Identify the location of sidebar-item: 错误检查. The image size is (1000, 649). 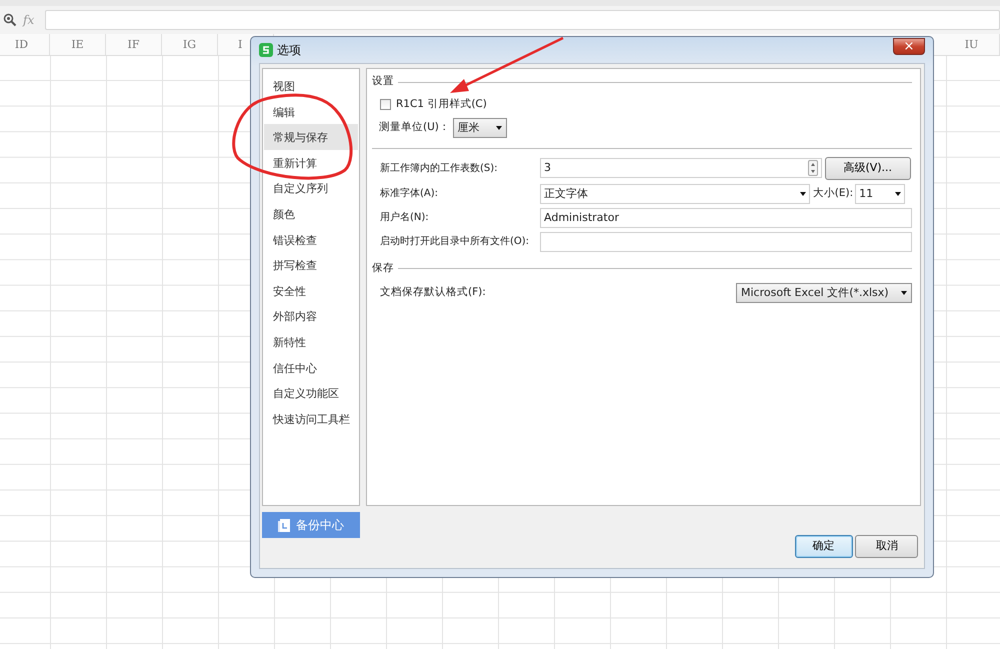
(311, 239).